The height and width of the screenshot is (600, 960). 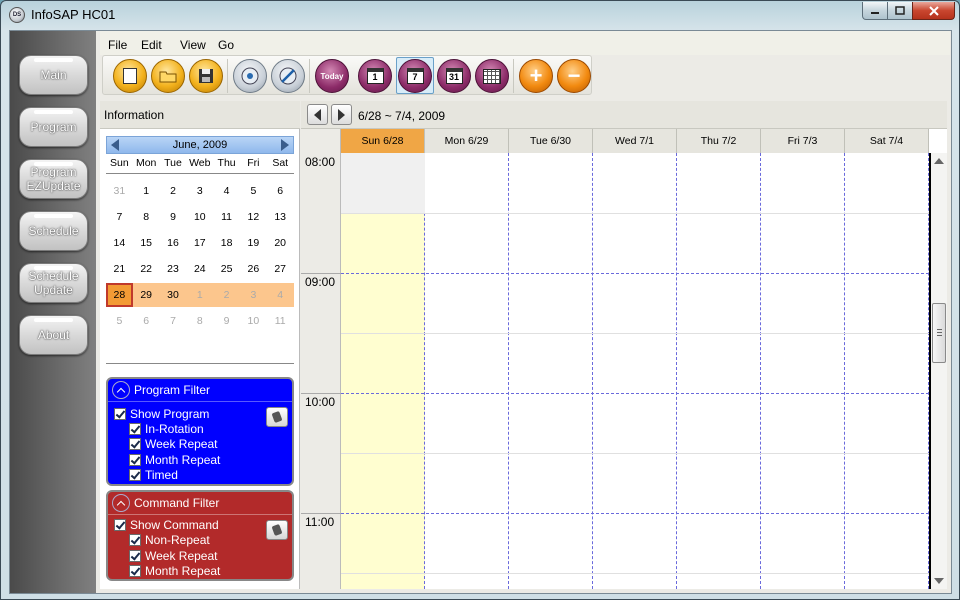 I want to click on menu-edit: Edit, so click(x=151, y=45).